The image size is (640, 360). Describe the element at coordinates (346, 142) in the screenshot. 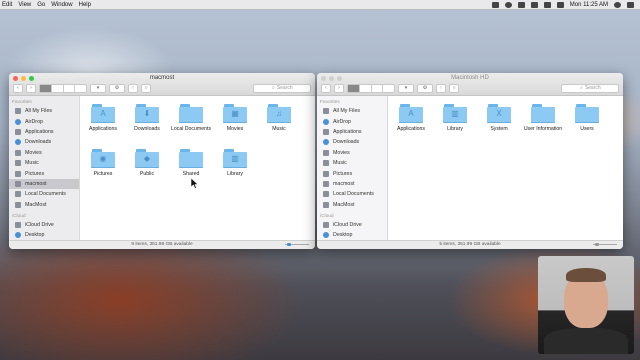

I see `sidebar-item-label: Downloads` at that location.